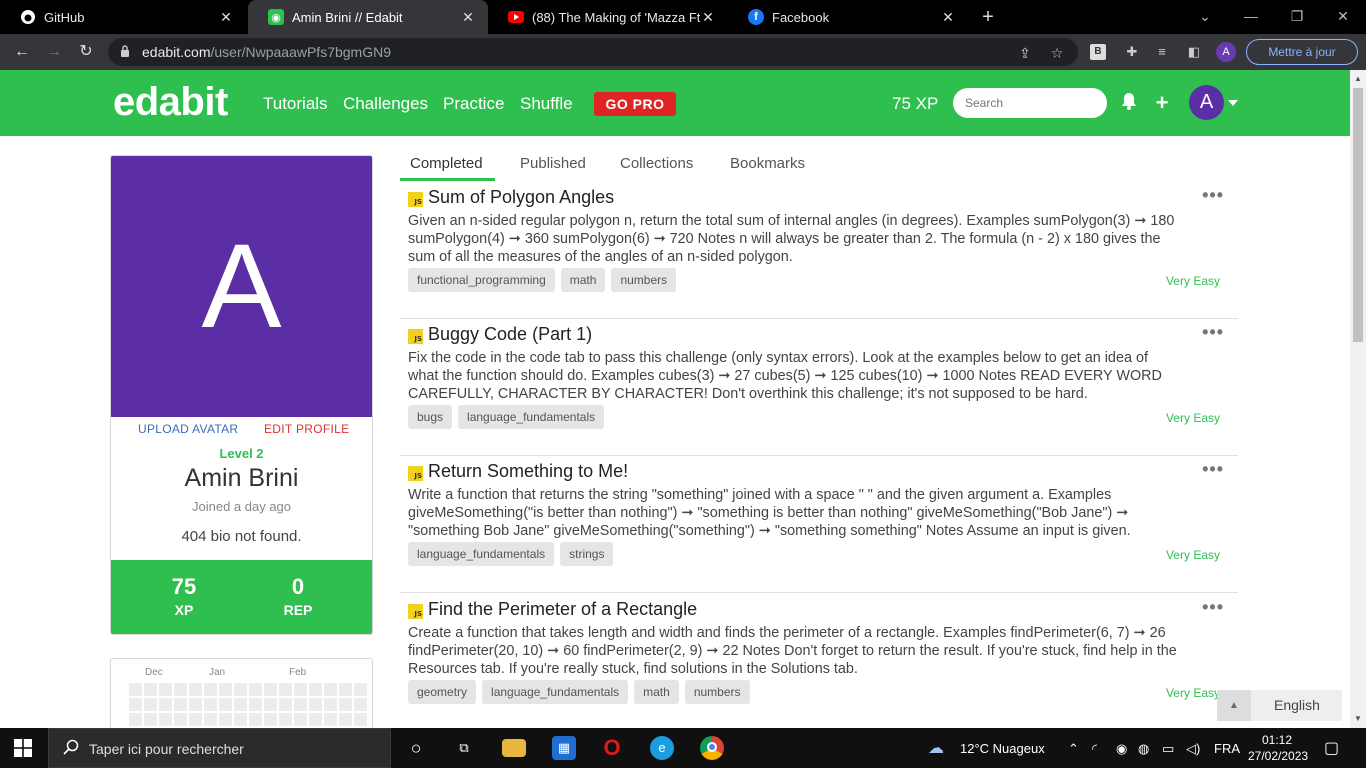  I want to click on scrollbar-thumb, so click(1358, 215).